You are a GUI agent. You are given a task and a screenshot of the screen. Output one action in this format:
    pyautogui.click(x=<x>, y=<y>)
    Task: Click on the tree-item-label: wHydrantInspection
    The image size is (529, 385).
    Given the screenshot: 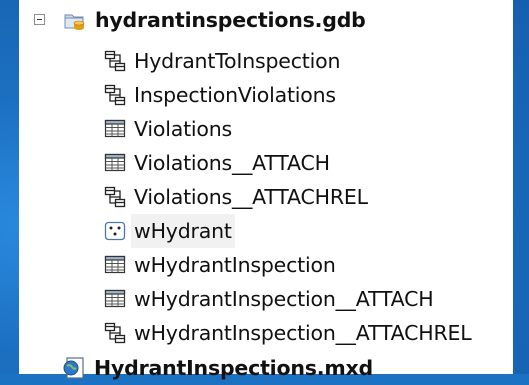 What is the action you would take?
    pyautogui.click(x=235, y=265)
    